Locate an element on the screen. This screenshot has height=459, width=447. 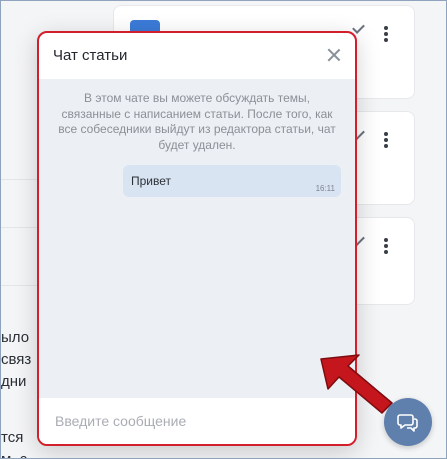
message-input is located at coordinates (197, 421).